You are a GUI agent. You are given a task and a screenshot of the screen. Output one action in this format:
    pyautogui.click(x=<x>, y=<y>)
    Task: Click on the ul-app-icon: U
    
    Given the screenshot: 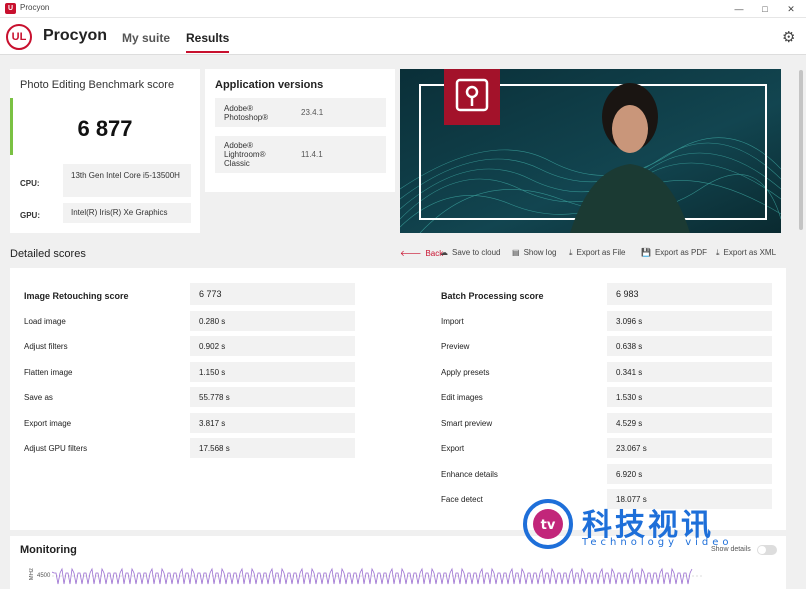 What is the action you would take?
    pyautogui.click(x=10, y=8)
    